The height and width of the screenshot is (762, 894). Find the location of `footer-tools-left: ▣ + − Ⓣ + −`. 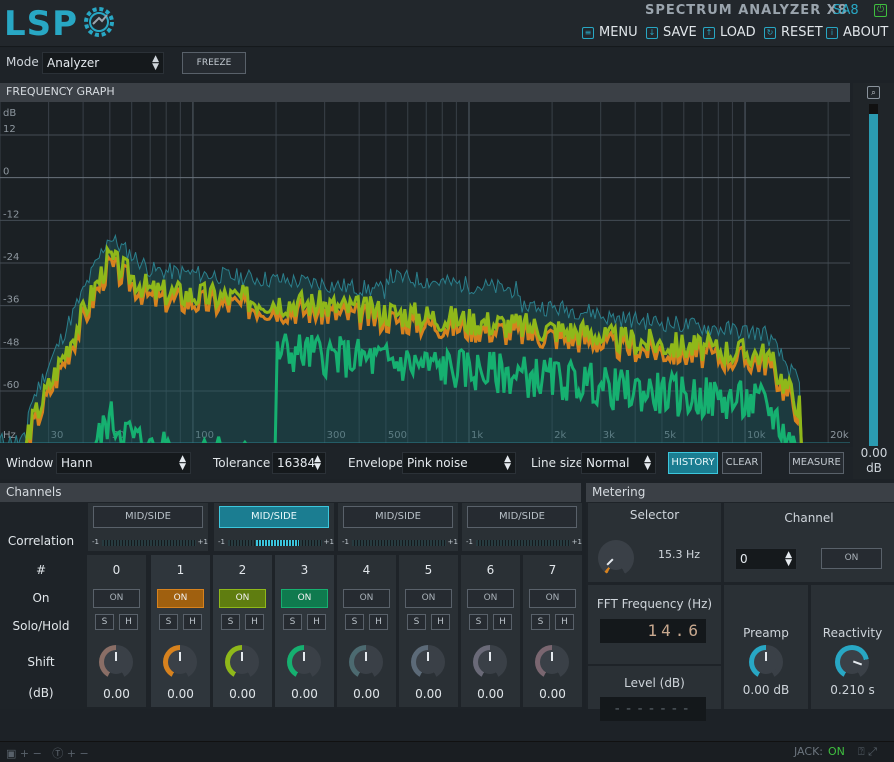

footer-tools-left: ▣ + − Ⓣ + − is located at coordinates (47, 753).